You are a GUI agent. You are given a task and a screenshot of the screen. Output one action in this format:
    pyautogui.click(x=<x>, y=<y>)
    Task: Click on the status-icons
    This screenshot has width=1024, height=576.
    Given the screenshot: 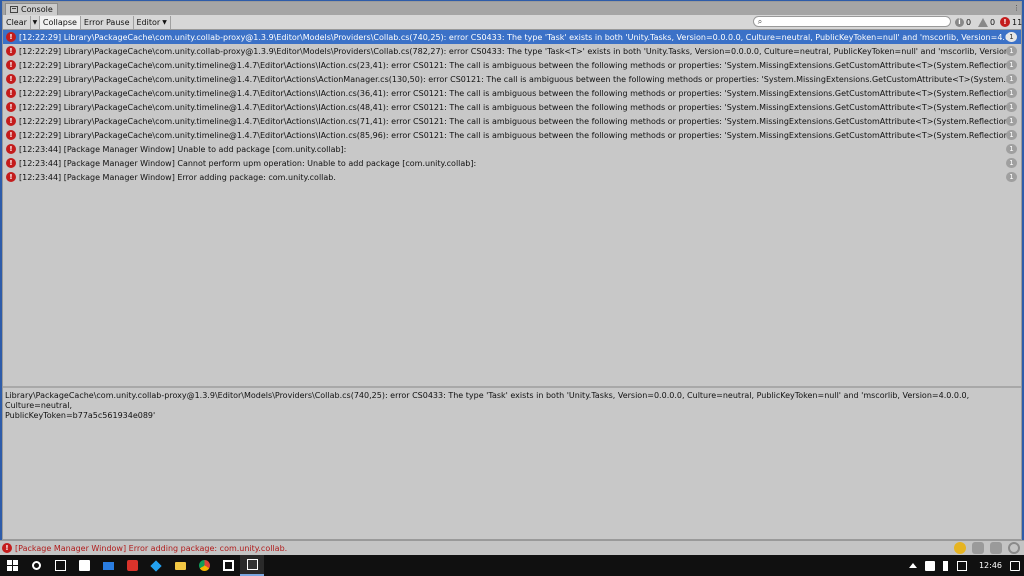 What is the action you would take?
    pyautogui.click(x=987, y=548)
    